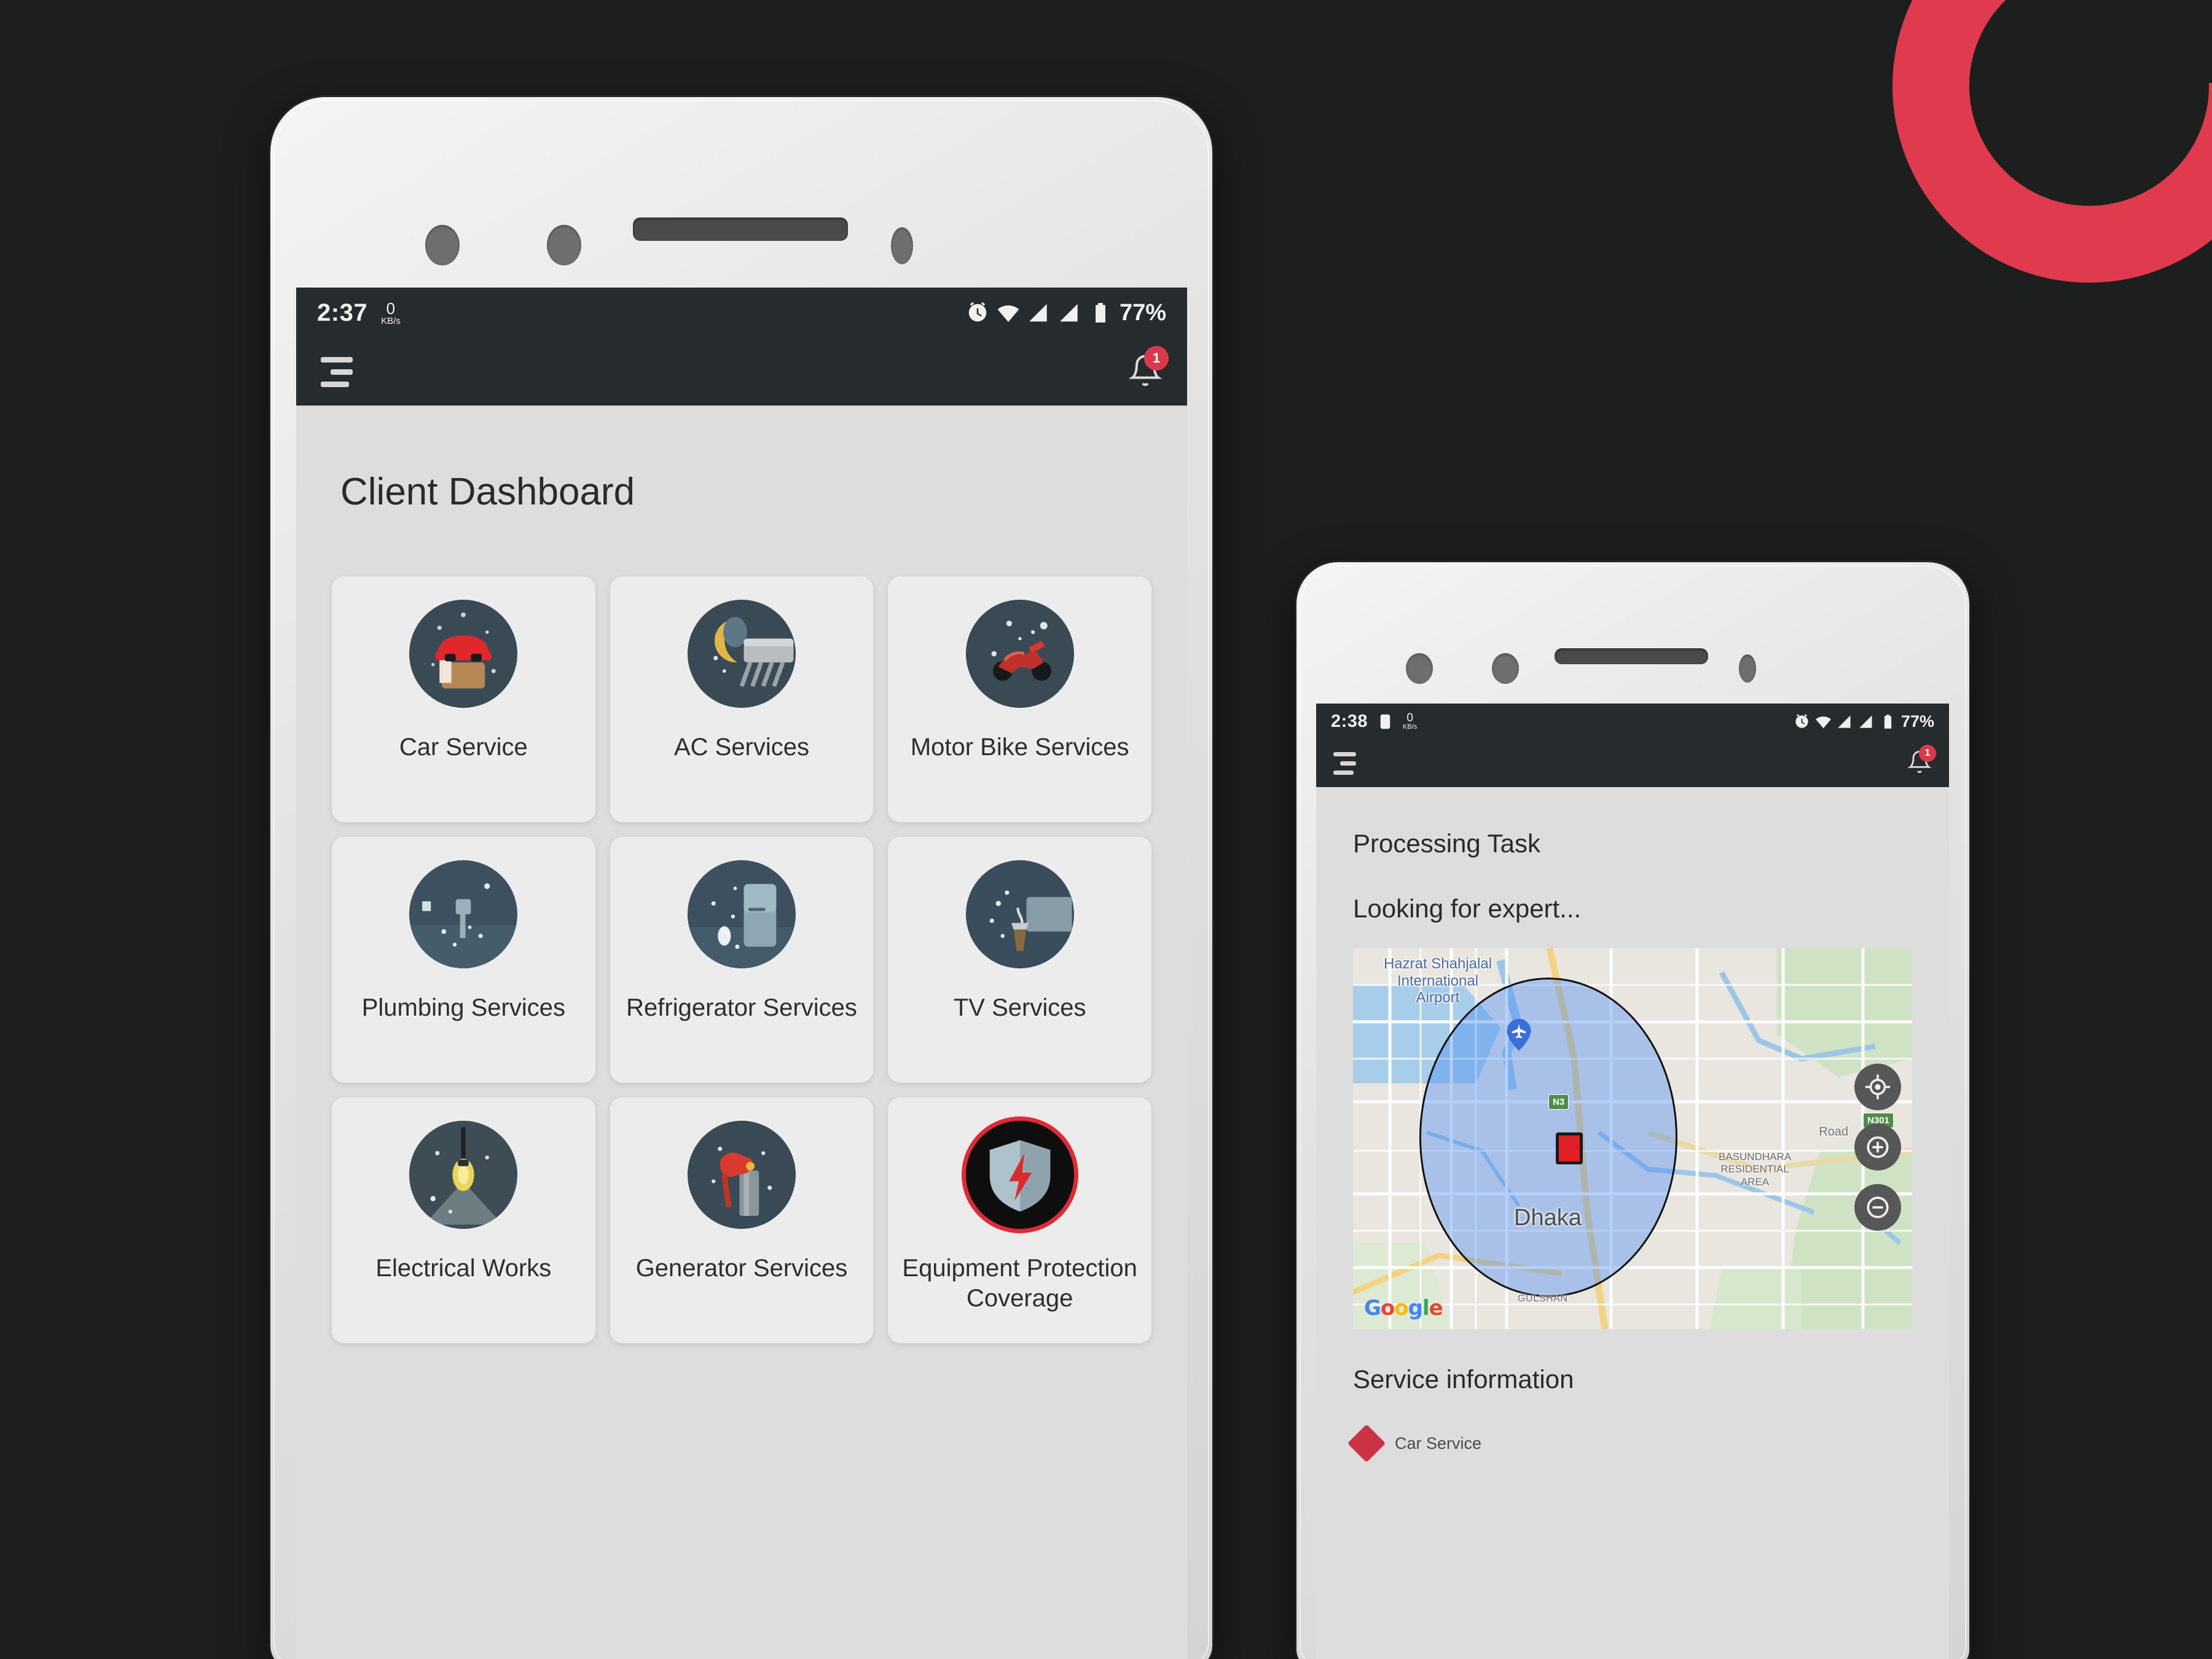 Image resolution: width=2212 pixels, height=1659 pixels. I want to click on service-card-refrigerator-services: Refrigerator Services, so click(742, 960).